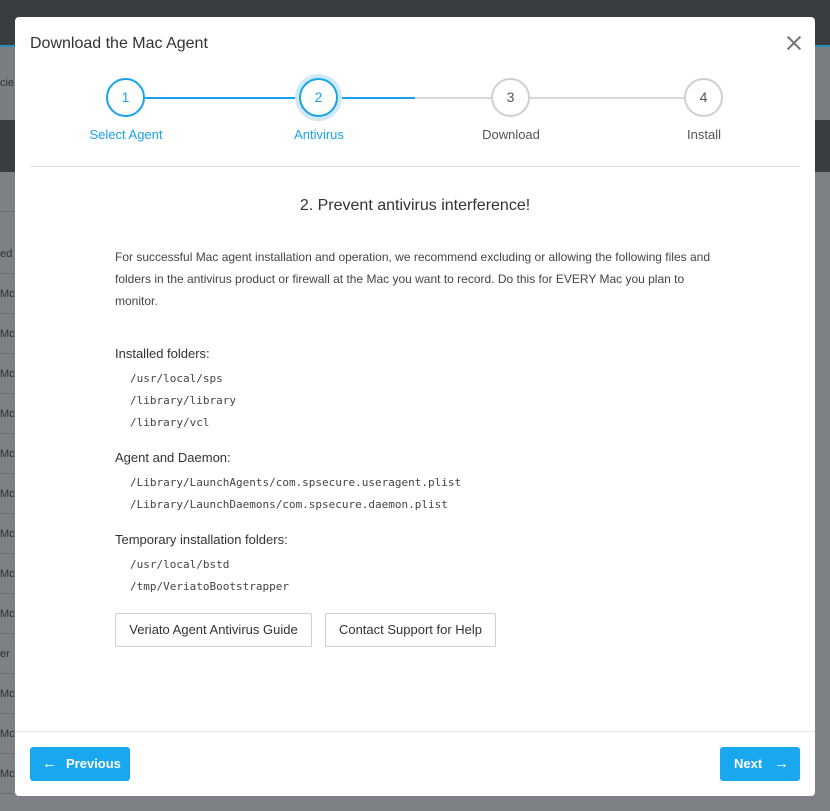 This screenshot has height=811, width=830. I want to click on footer-divider, so click(415, 731).